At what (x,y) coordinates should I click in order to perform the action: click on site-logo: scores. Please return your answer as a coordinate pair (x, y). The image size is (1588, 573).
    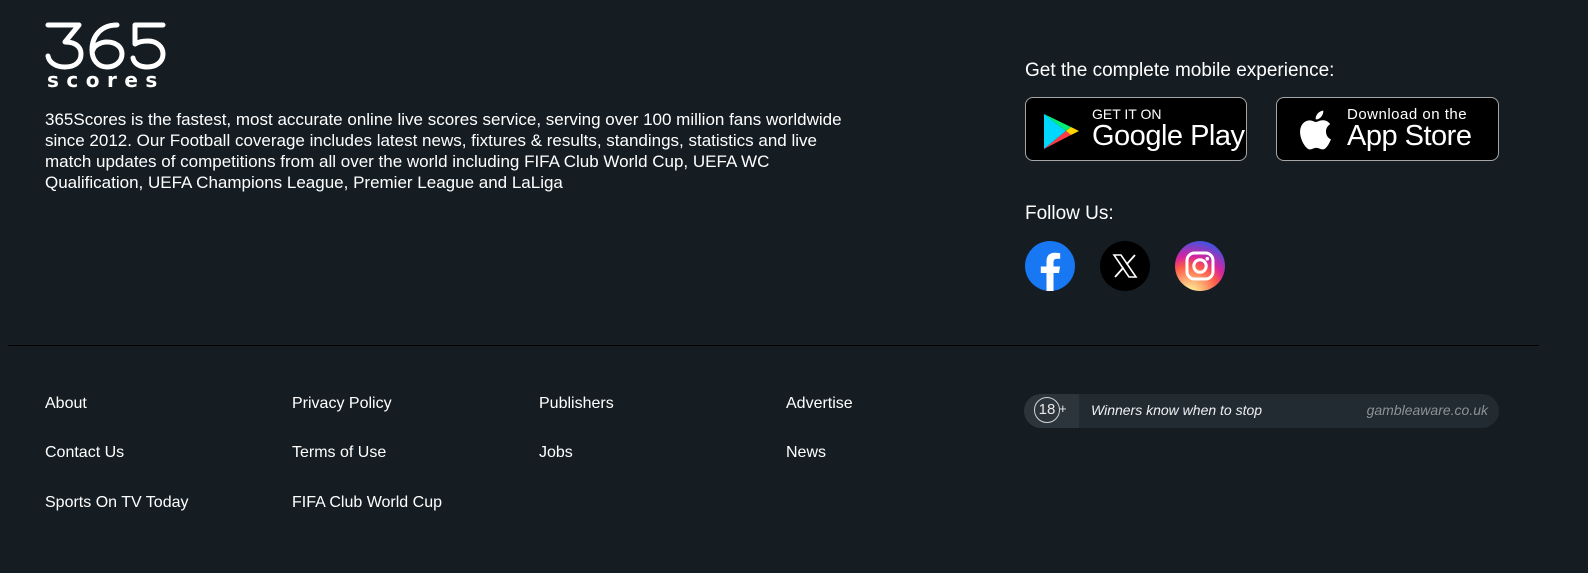
    Looking at the image, I should click on (106, 55).